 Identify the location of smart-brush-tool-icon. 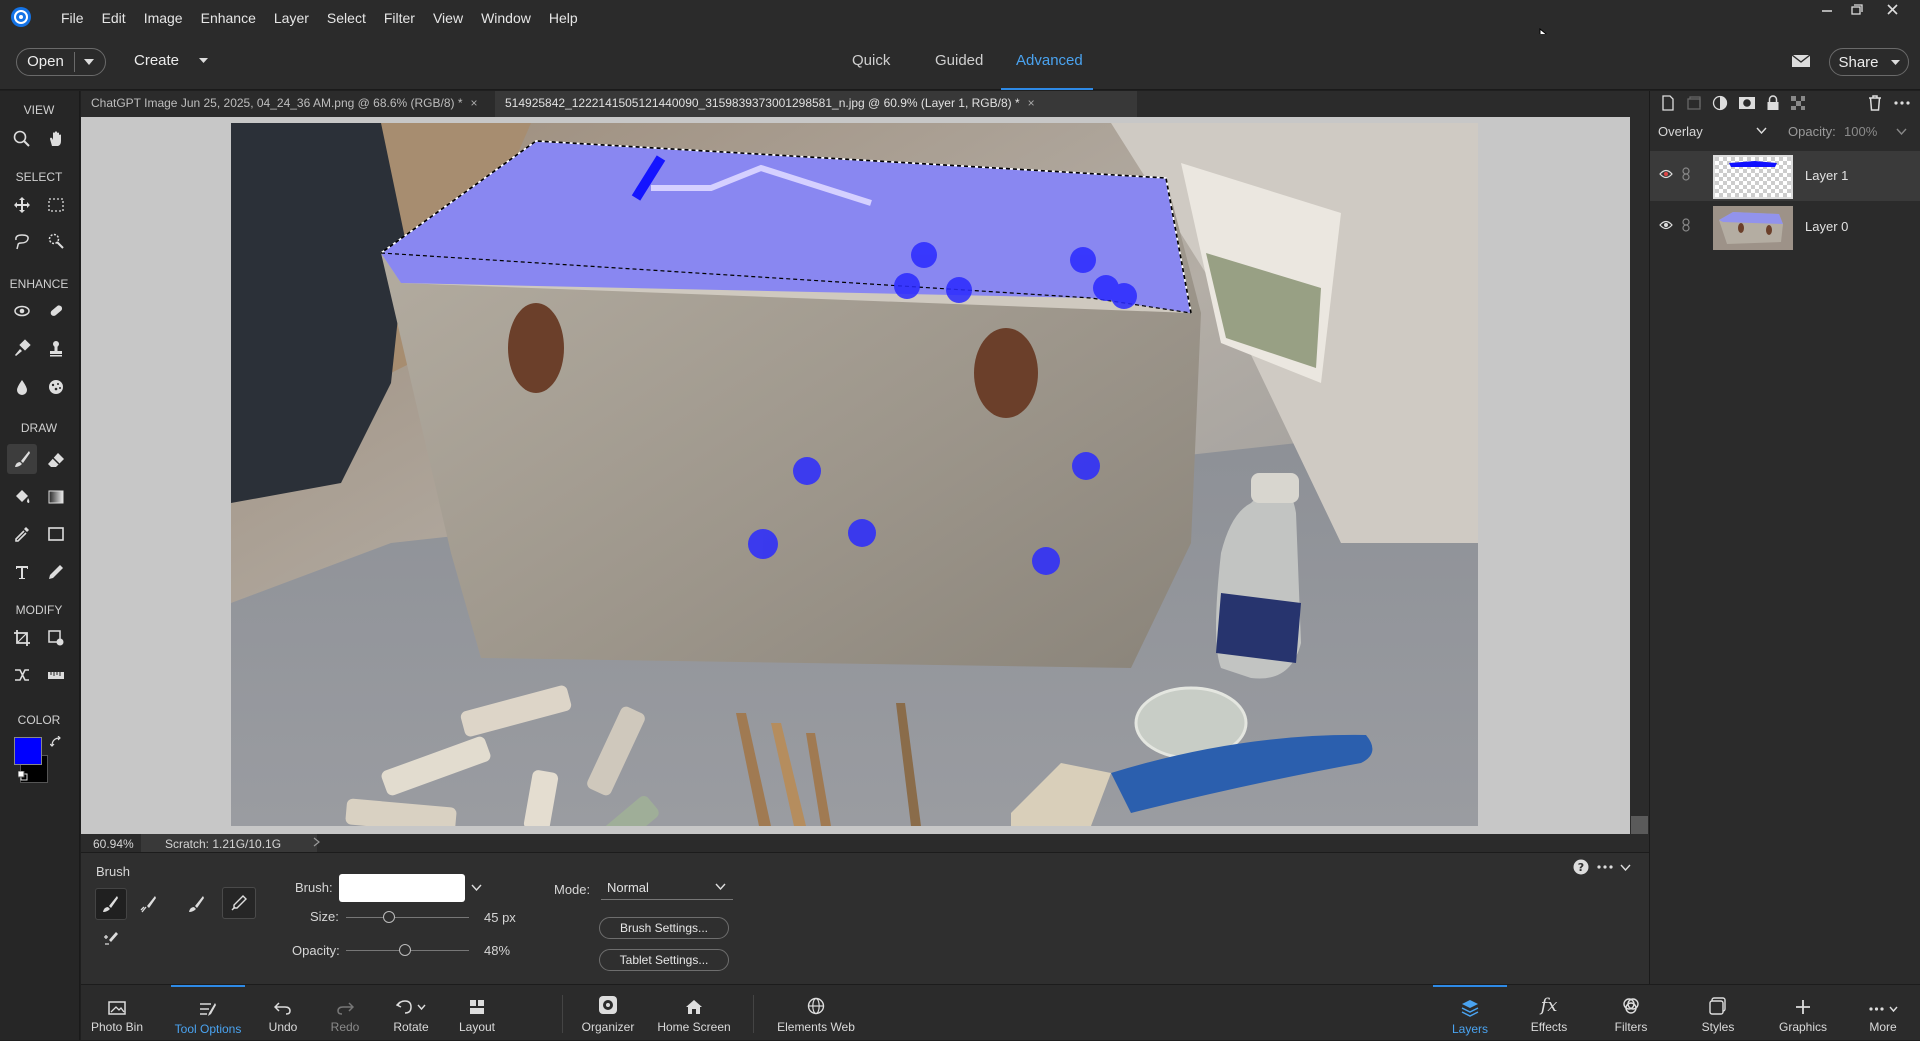
(22, 348).